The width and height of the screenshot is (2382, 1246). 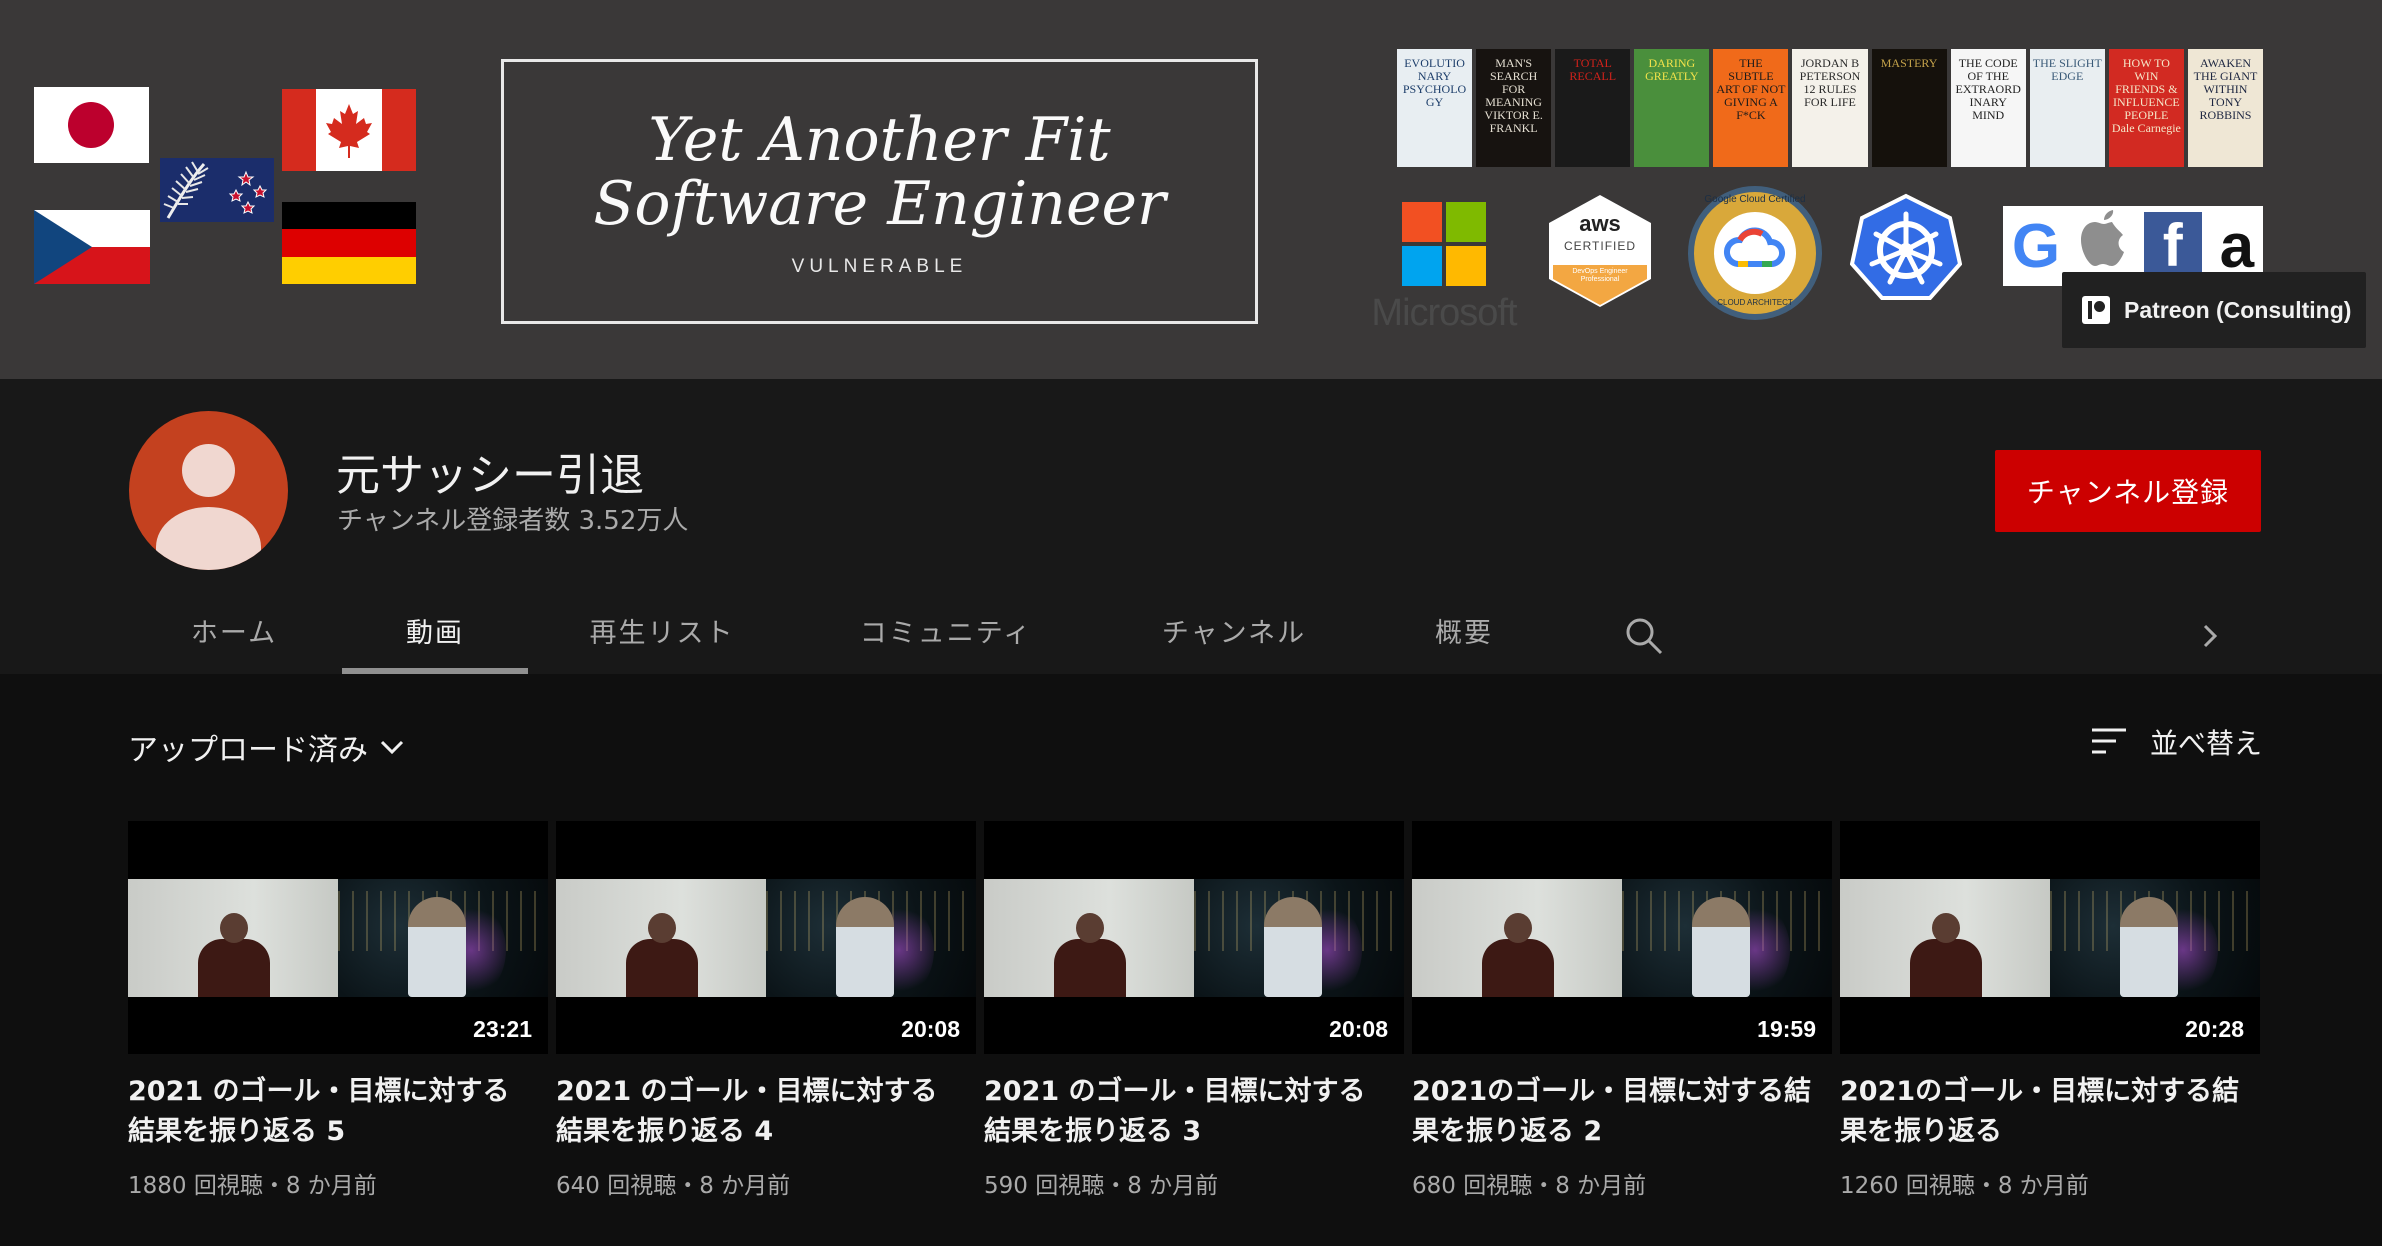 I want to click on video-duration: 19:59, so click(x=1786, y=1029).